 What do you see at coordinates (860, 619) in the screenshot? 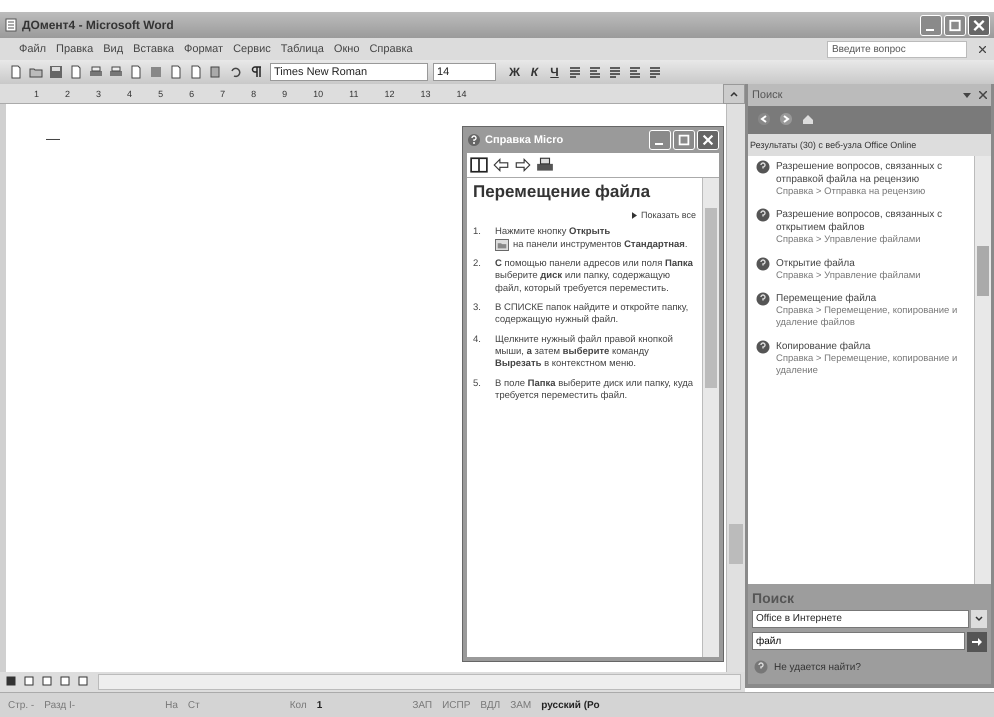
I see `scope-dropdown: Office в Интернете` at bounding box center [860, 619].